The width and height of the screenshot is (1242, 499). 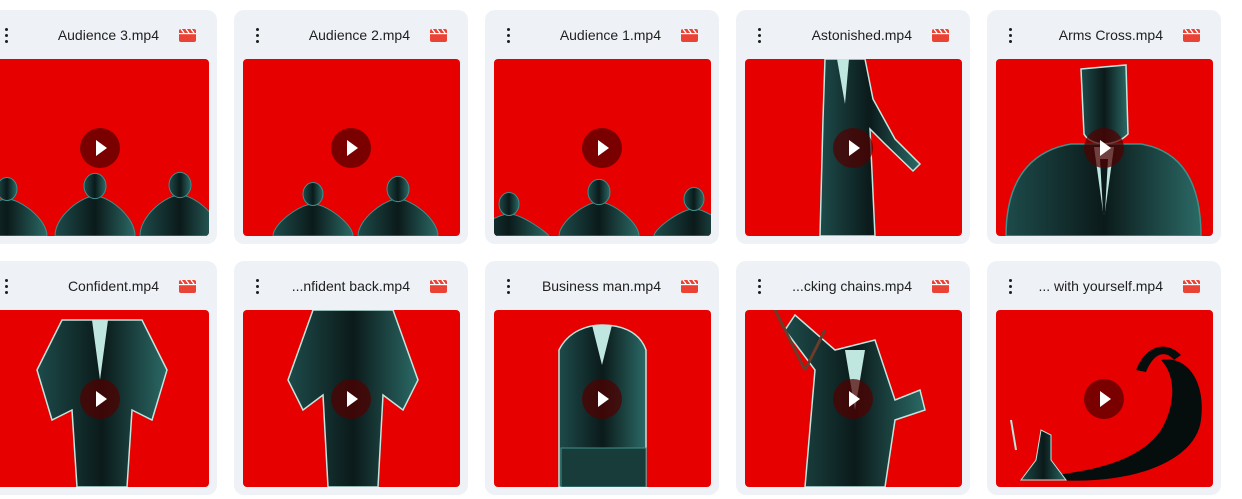 I want to click on file-name: Audience 2.mp4, so click(x=359, y=35).